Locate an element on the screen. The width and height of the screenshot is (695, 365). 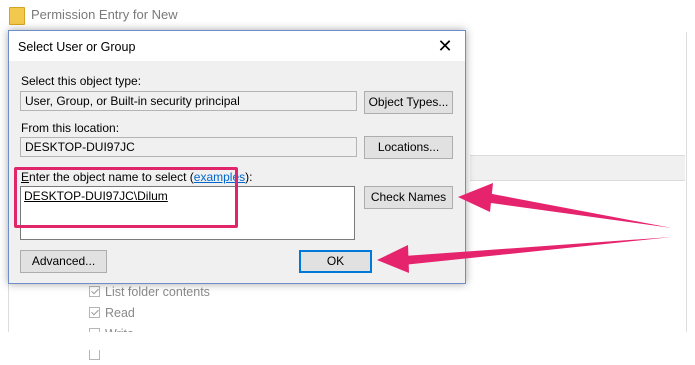
object-type-label: Select this object type: is located at coordinates (81, 81).